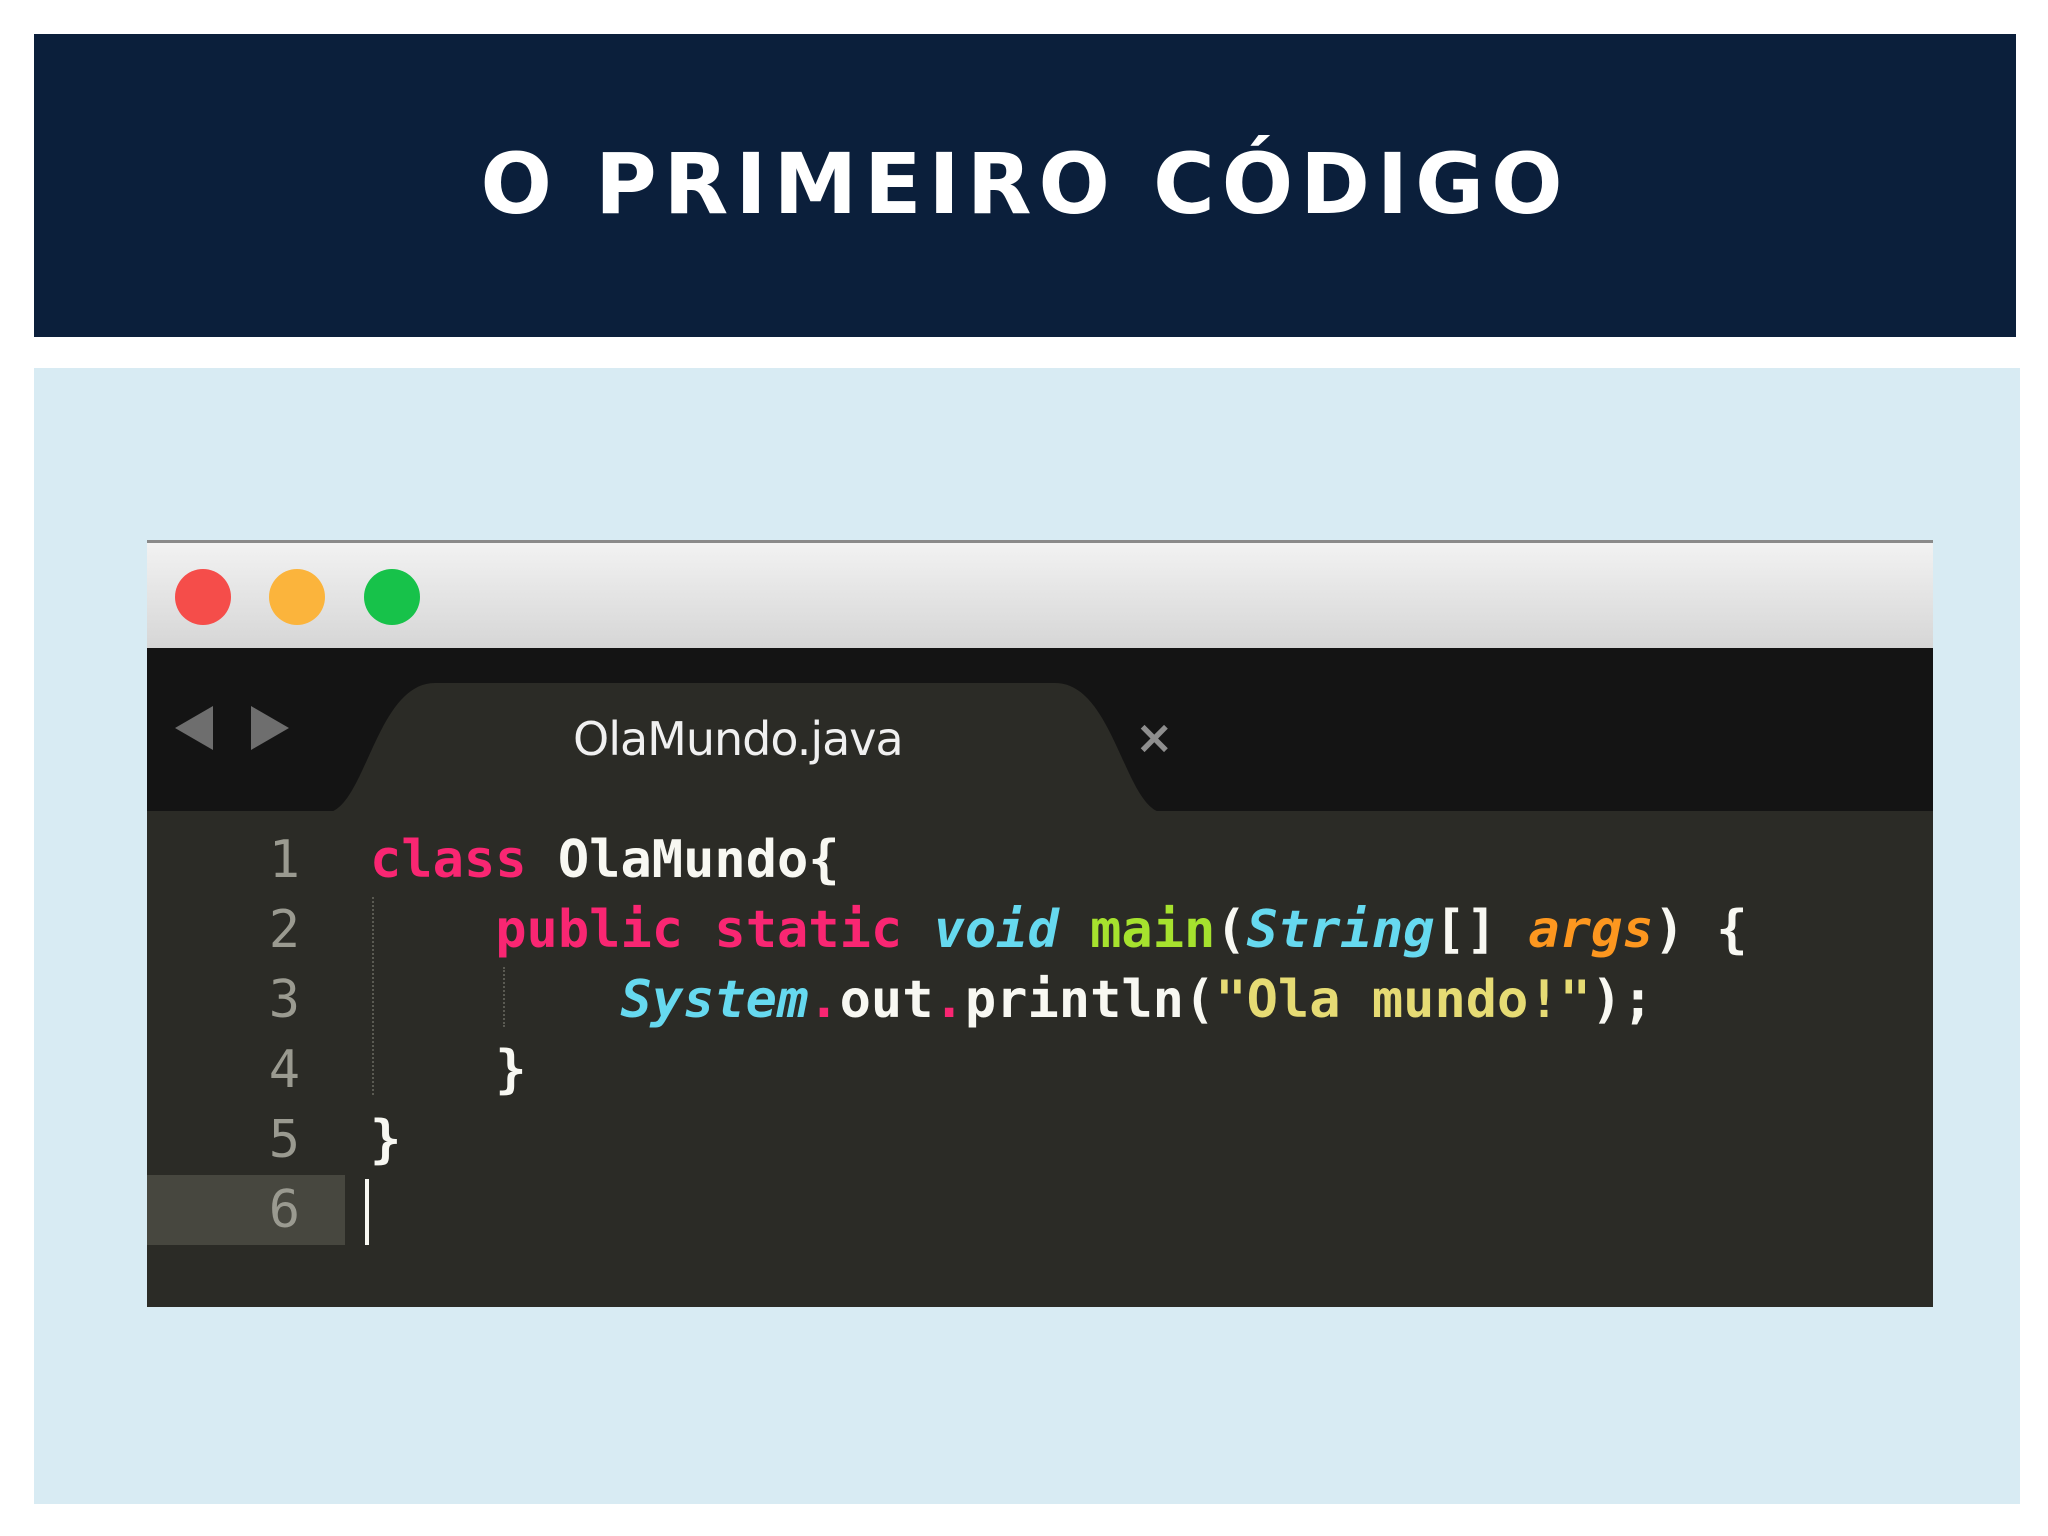 The image size is (2048, 1536). Describe the element at coordinates (1403, 1000) in the screenshot. I see `code-token: "Ola mundo!"` at that location.